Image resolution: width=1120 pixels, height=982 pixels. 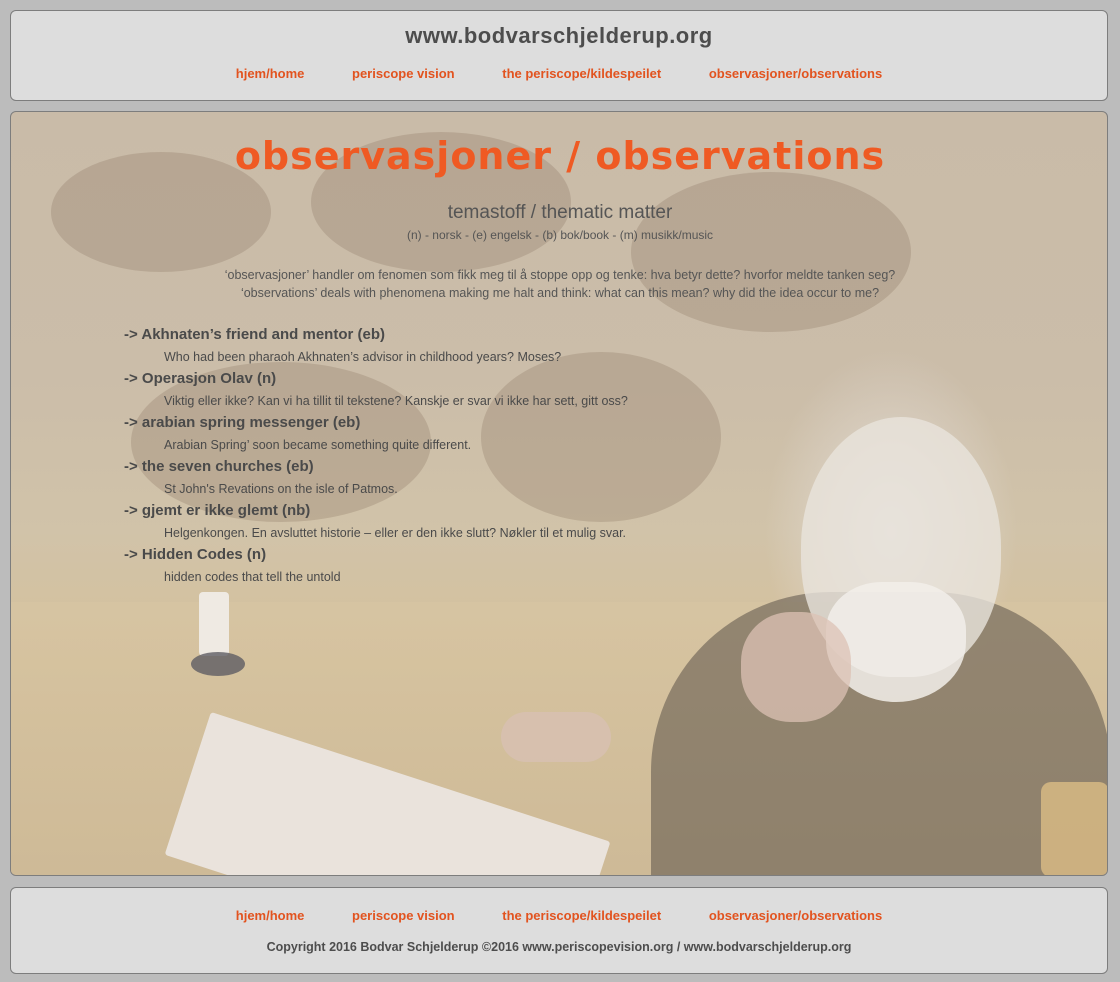 What do you see at coordinates (403, 915) in the screenshot?
I see `footer-link-periscope-vision: periscope vision` at bounding box center [403, 915].